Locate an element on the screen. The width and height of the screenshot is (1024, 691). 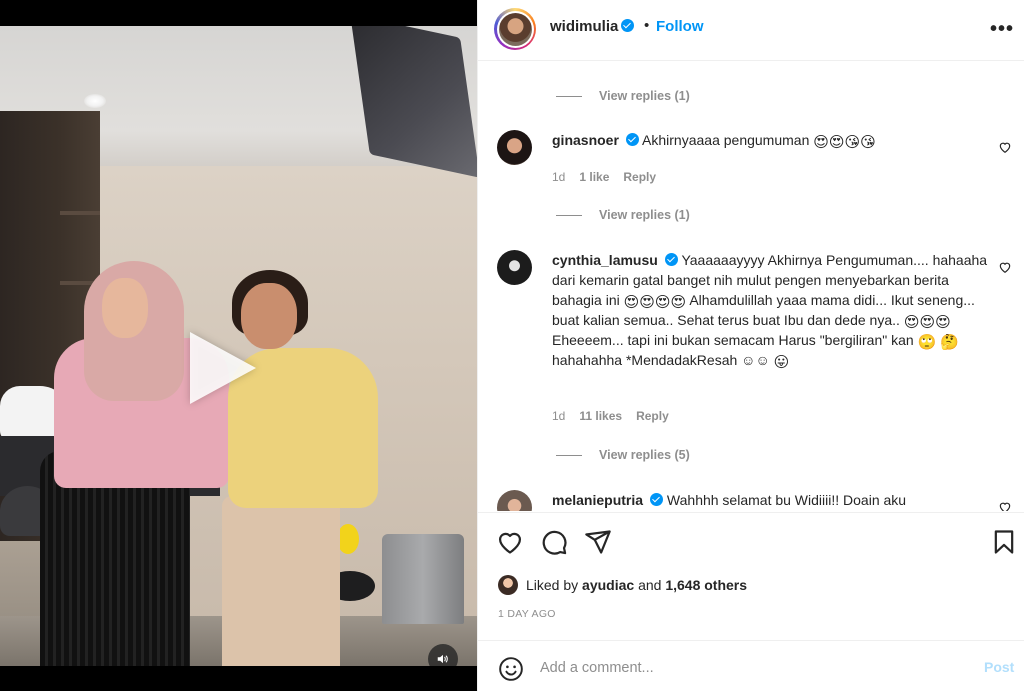
view-replies-button: View replies (5) is located at coordinates (623, 455).